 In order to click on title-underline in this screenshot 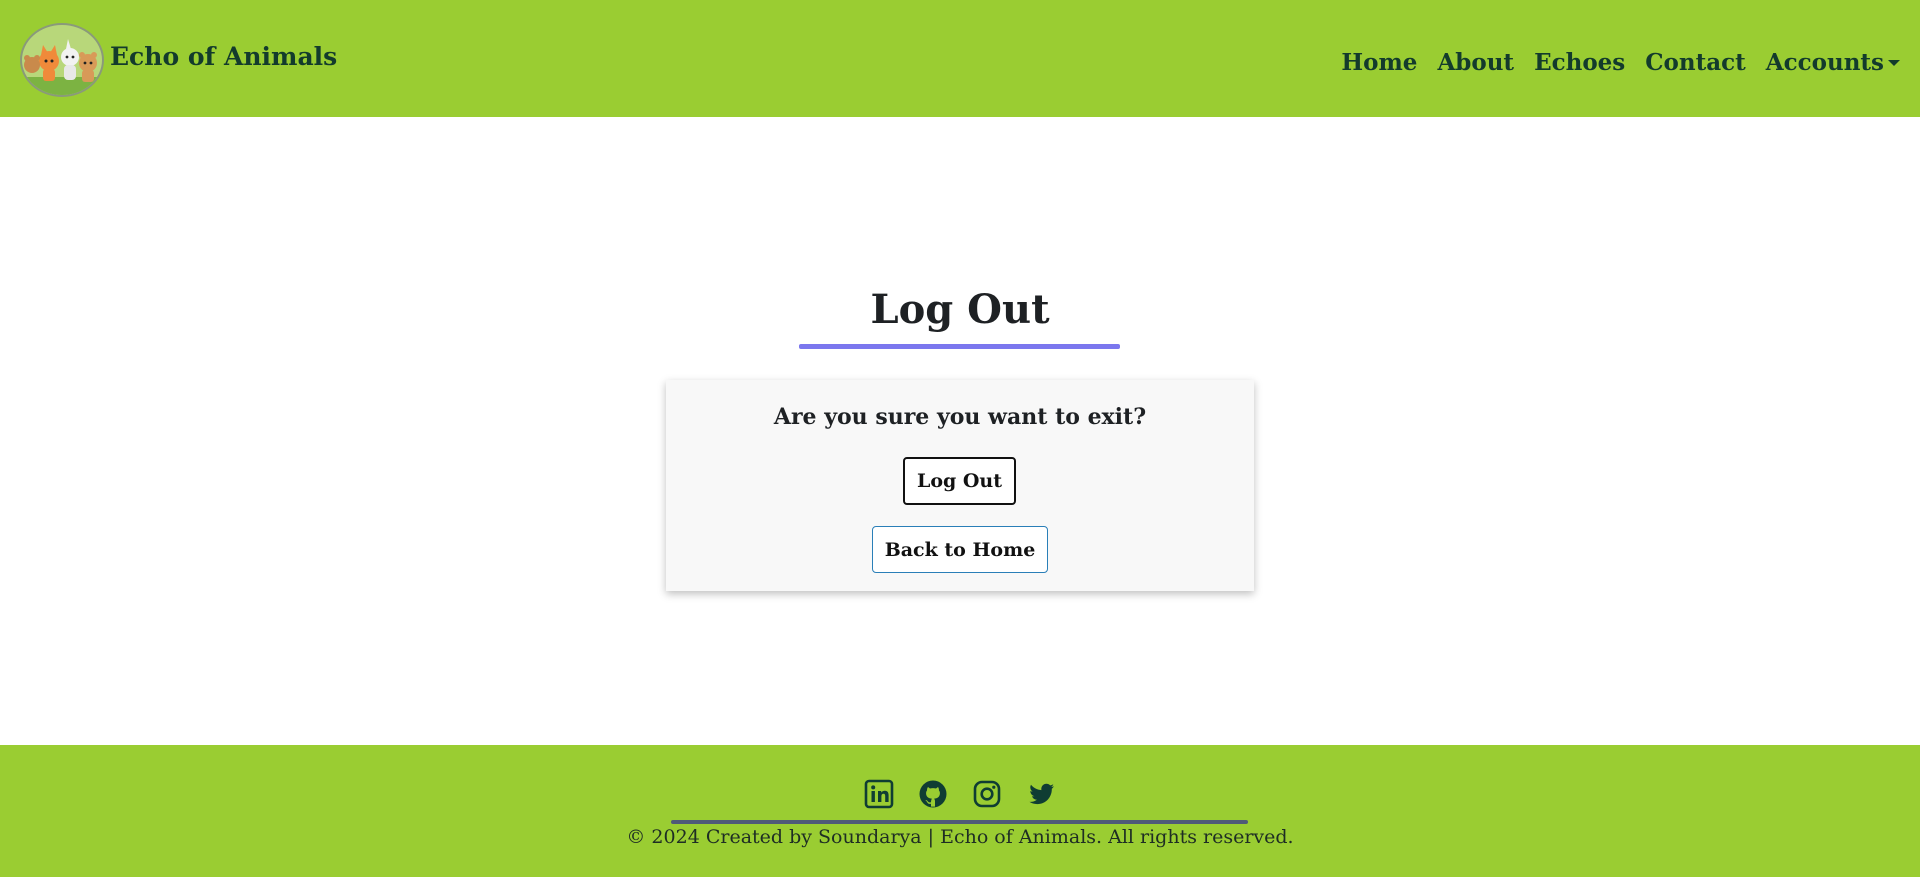, I will do `click(959, 346)`.